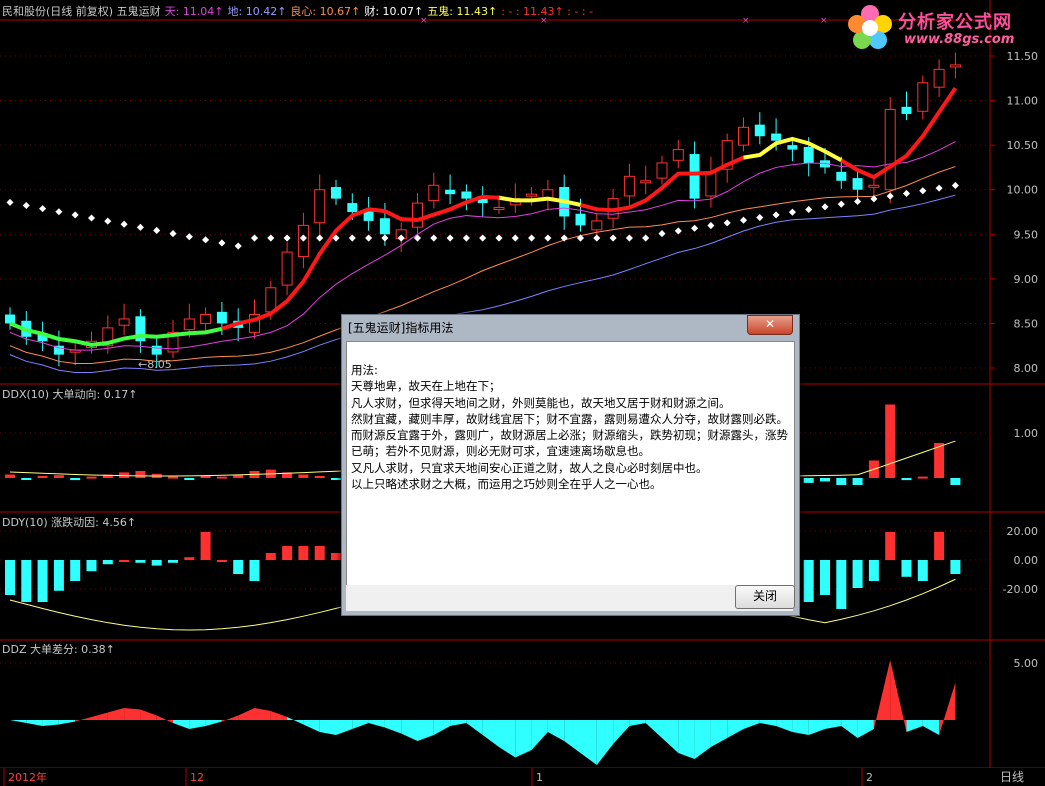 The height and width of the screenshot is (786, 1045). What do you see at coordinates (1026, 323) in the screenshot?
I see `price-tick-label: 8.50` at bounding box center [1026, 323].